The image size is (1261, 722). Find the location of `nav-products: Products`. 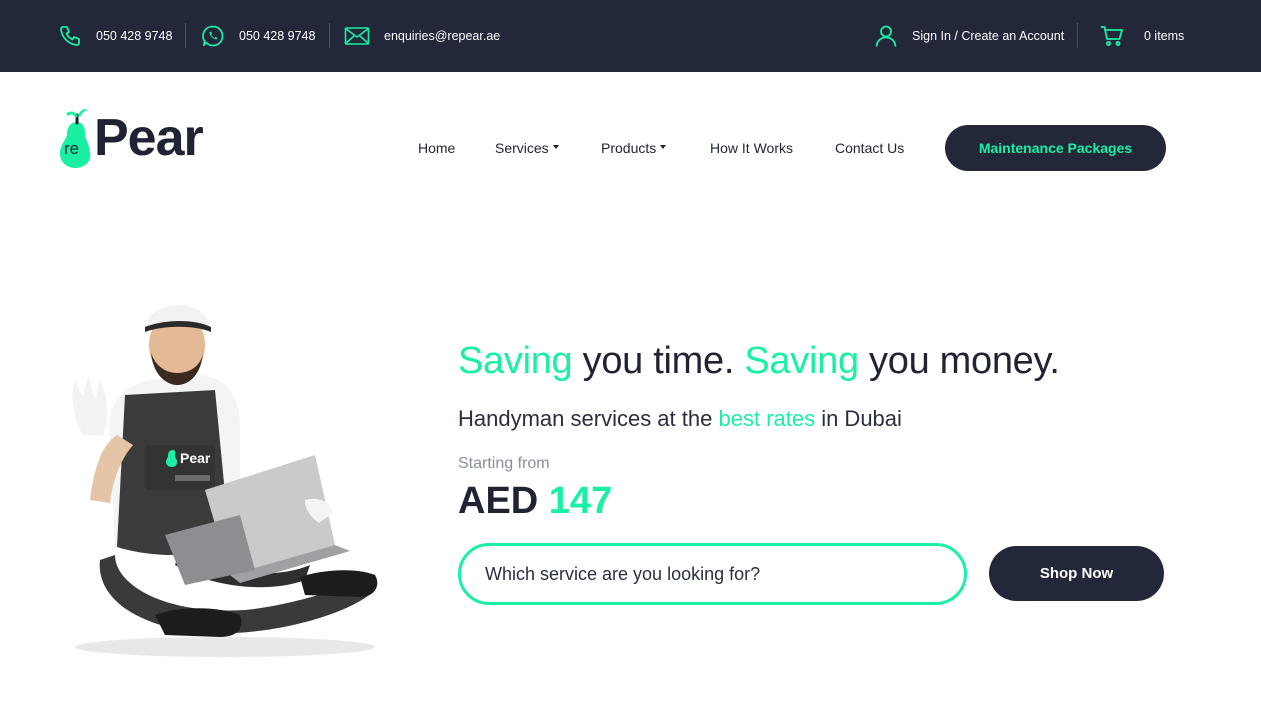

nav-products: Products is located at coordinates (634, 148).